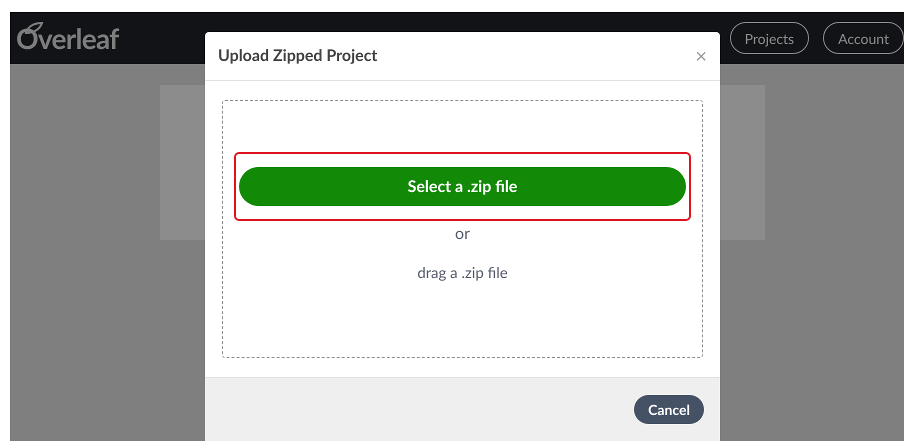  Describe the element at coordinates (701, 56) in the screenshot. I see `close-button: ×` at that location.